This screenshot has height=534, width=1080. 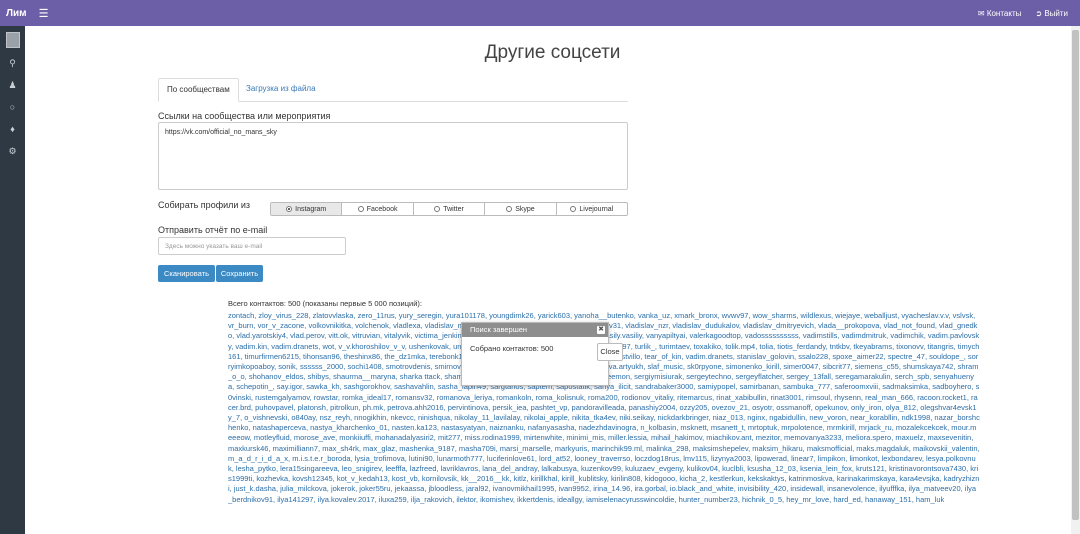 I want to click on logout-label: Выйти, so click(x=1056, y=13).